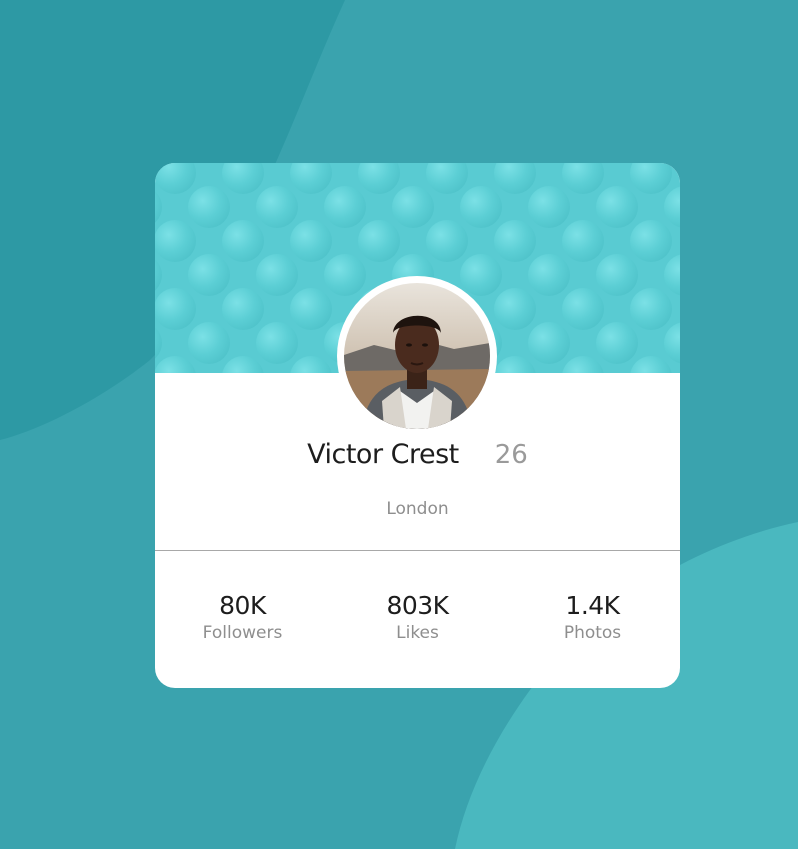 Image resolution: width=798 pixels, height=849 pixels. I want to click on profile-name: Victor Crest, so click(383, 454).